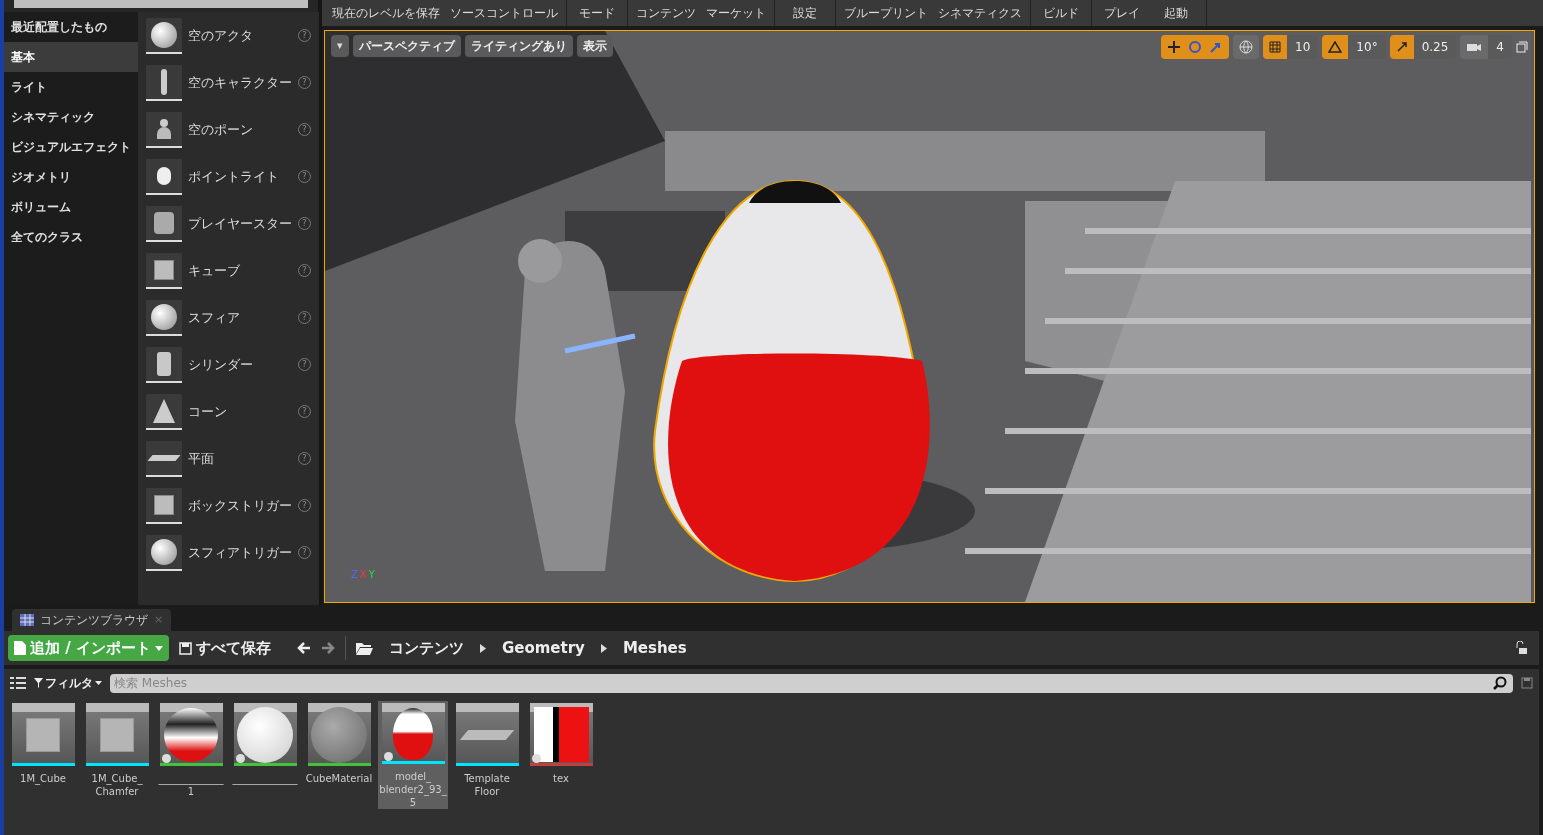 This screenshot has height=835, width=1543. What do you see at coordinates (371, 575) in the screenshot?
I see `axis-label: Y` at bounding box center [371, 575].